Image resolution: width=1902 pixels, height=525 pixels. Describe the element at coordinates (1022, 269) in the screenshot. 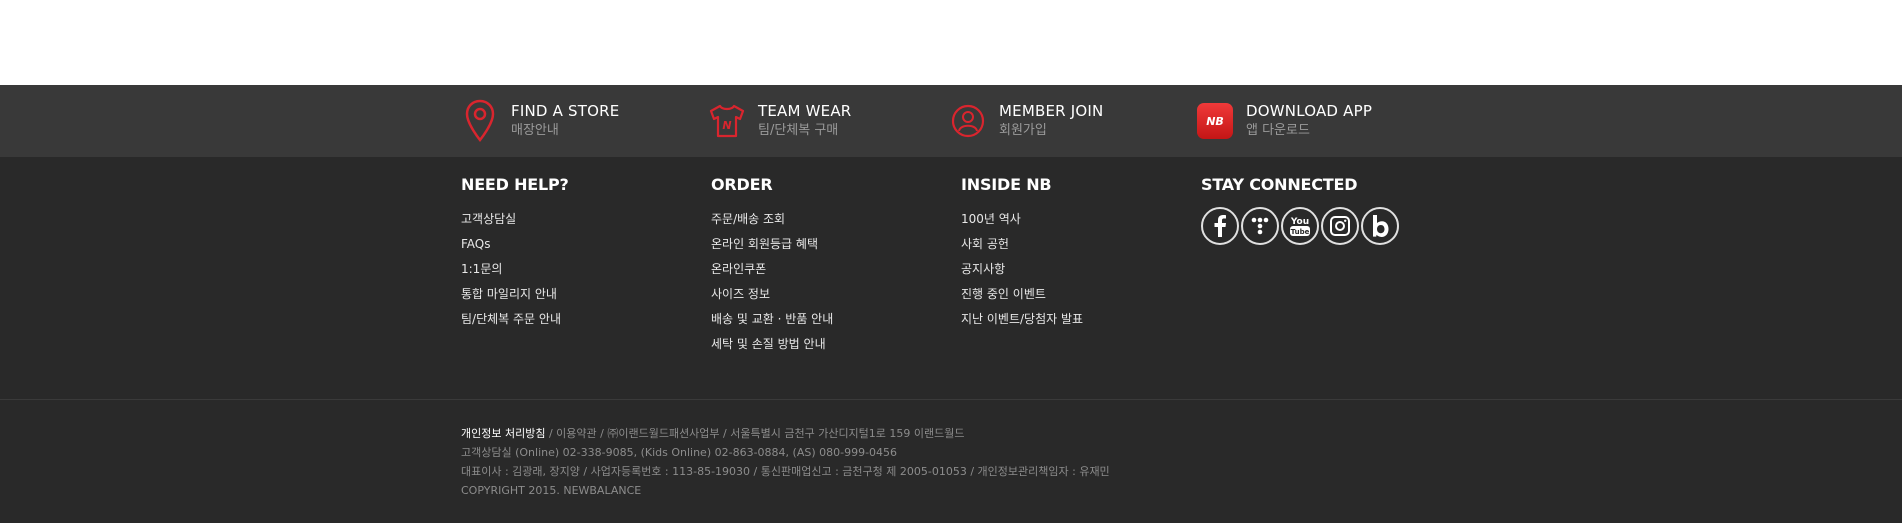

I see `inside-link-notices: 공지사항` at that location.